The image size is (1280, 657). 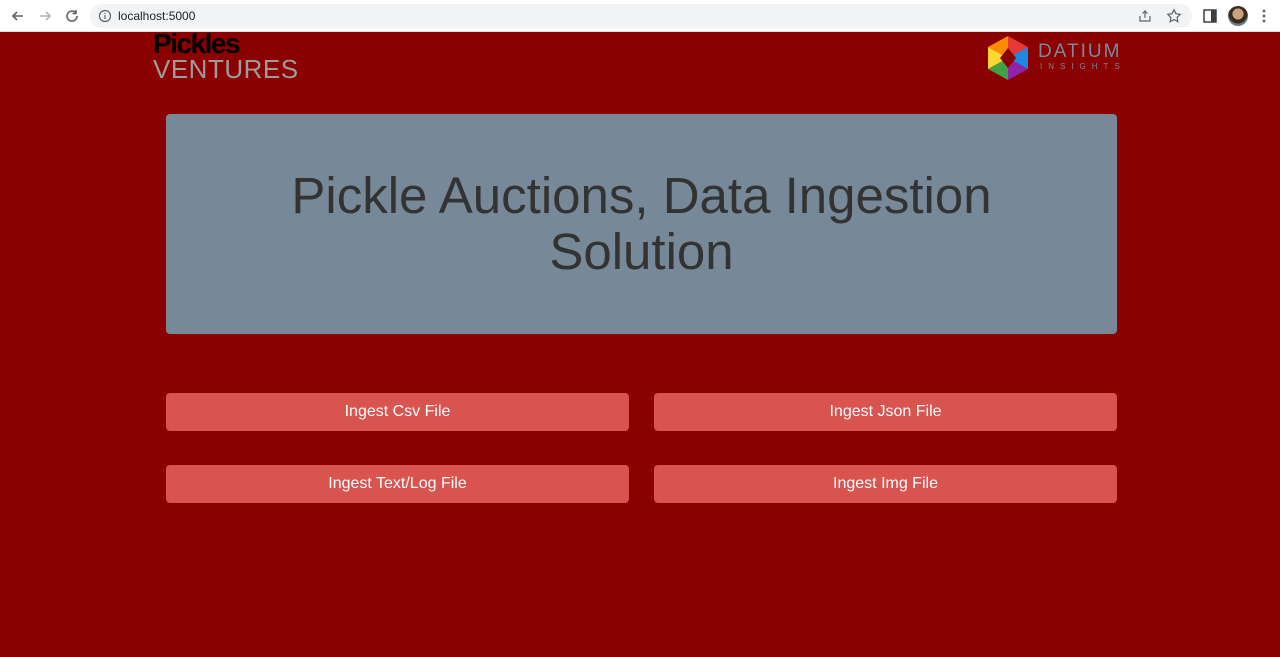 What do you see at coordinates (397, 484) in the screenshot?
I see `ingest-text-log-button: Ingest Text/Log File` at bounding box center [397, 484].